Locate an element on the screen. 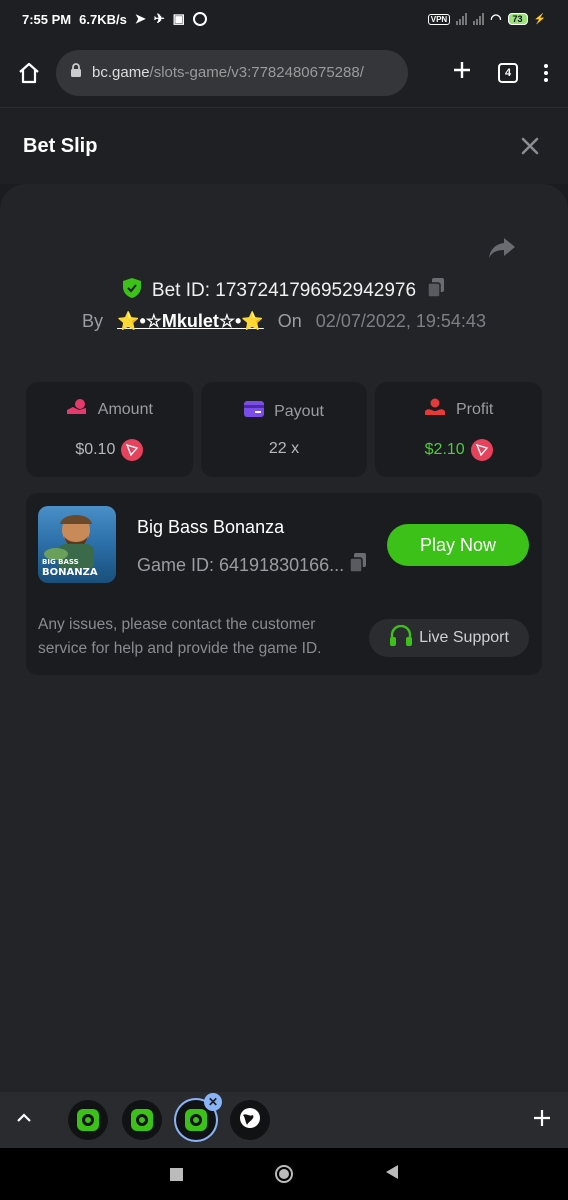 The height and width of the screenshot is (1200, 568). recents-icon is located at coordinates (176, 1174).